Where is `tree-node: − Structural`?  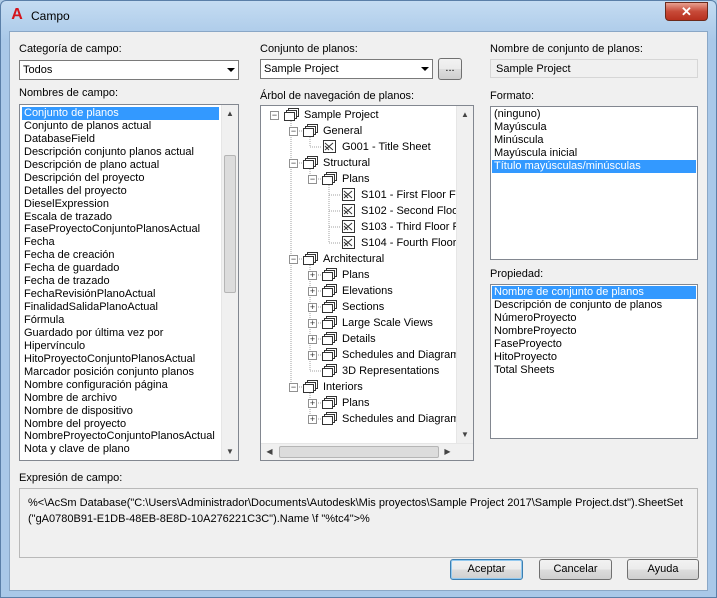 tree-node: − Structural is located at coordinates (361, 163).